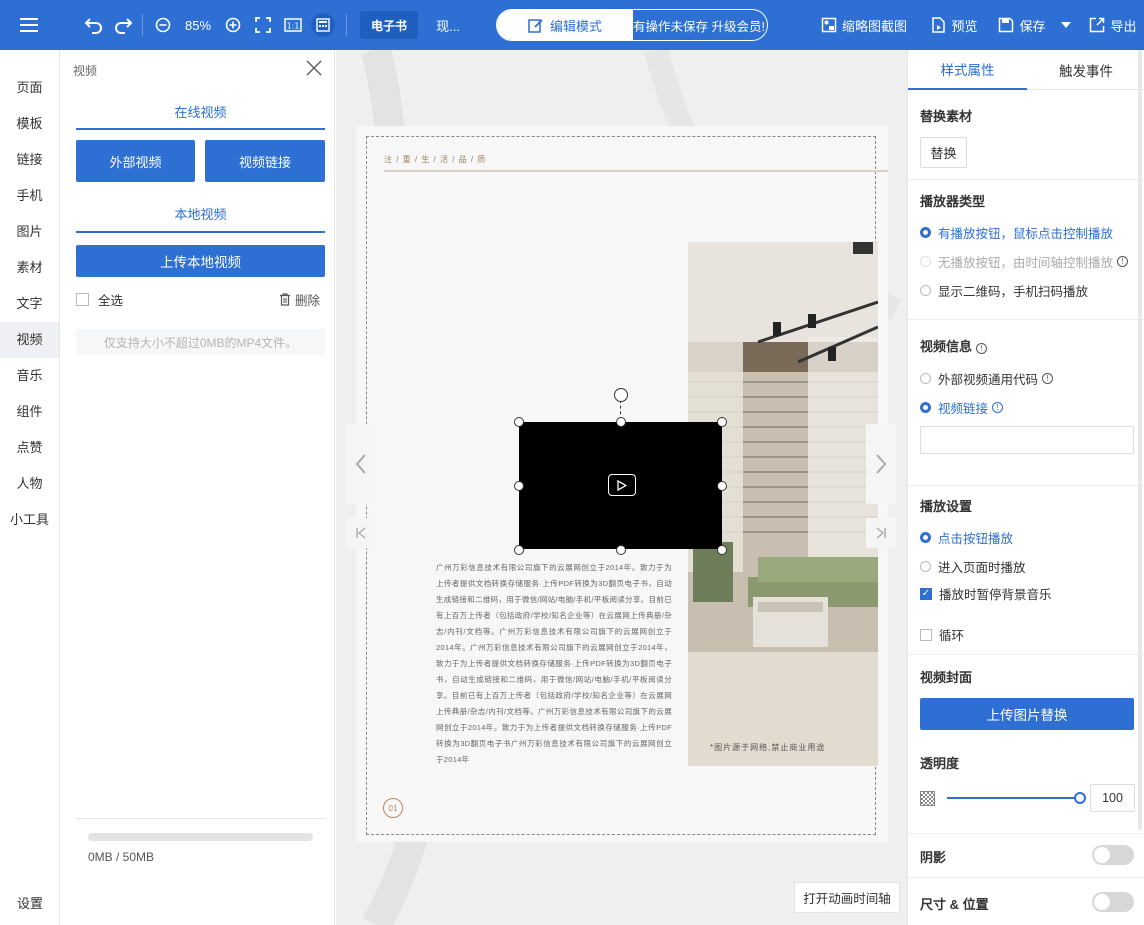 This screenshot has height=925, width=1144. Describe the element at coordinates (1004, 290) in the screenshot. I see `player-type-option-qrcode: 显示二维码，手机扫码播放` at that location.